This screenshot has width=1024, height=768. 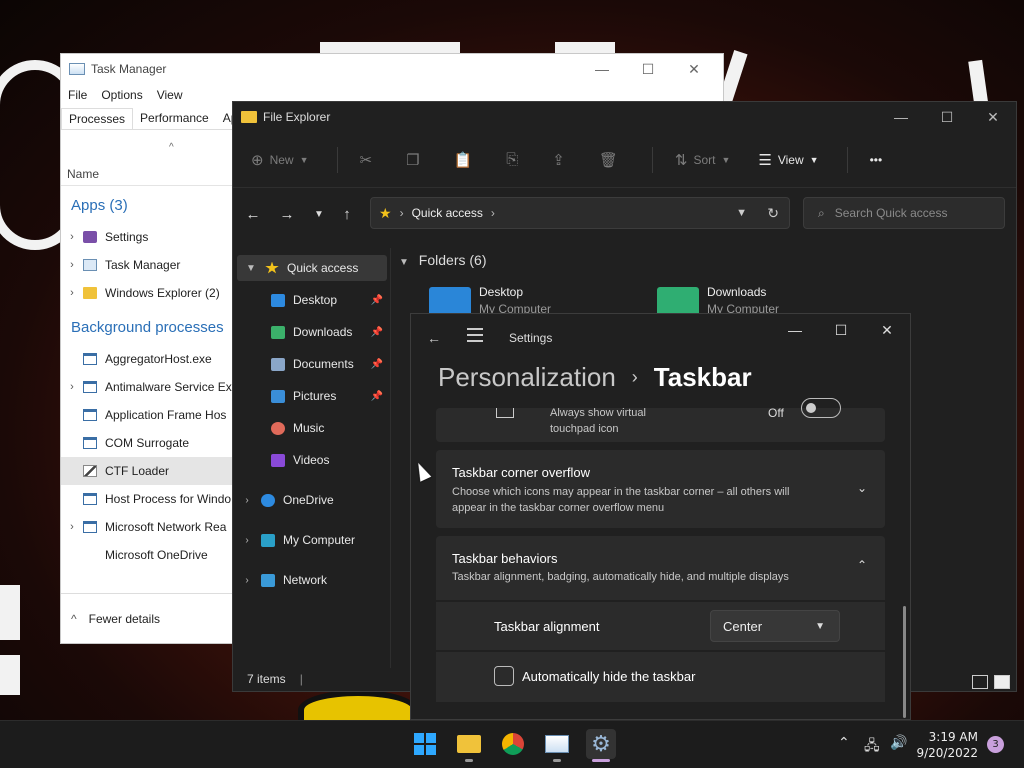 What do you see at coordinates (504, 676) in the screenshot?
I see `autohide-checkbox` at bounding box center [504, 676].